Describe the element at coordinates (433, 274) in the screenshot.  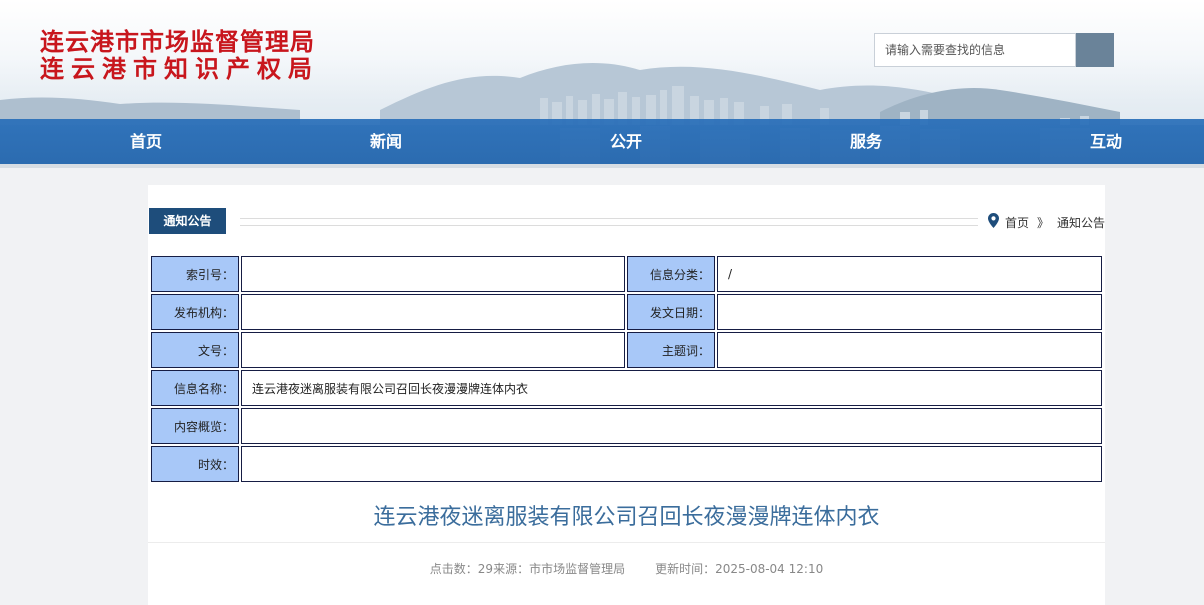
I see `index-value` at that location.